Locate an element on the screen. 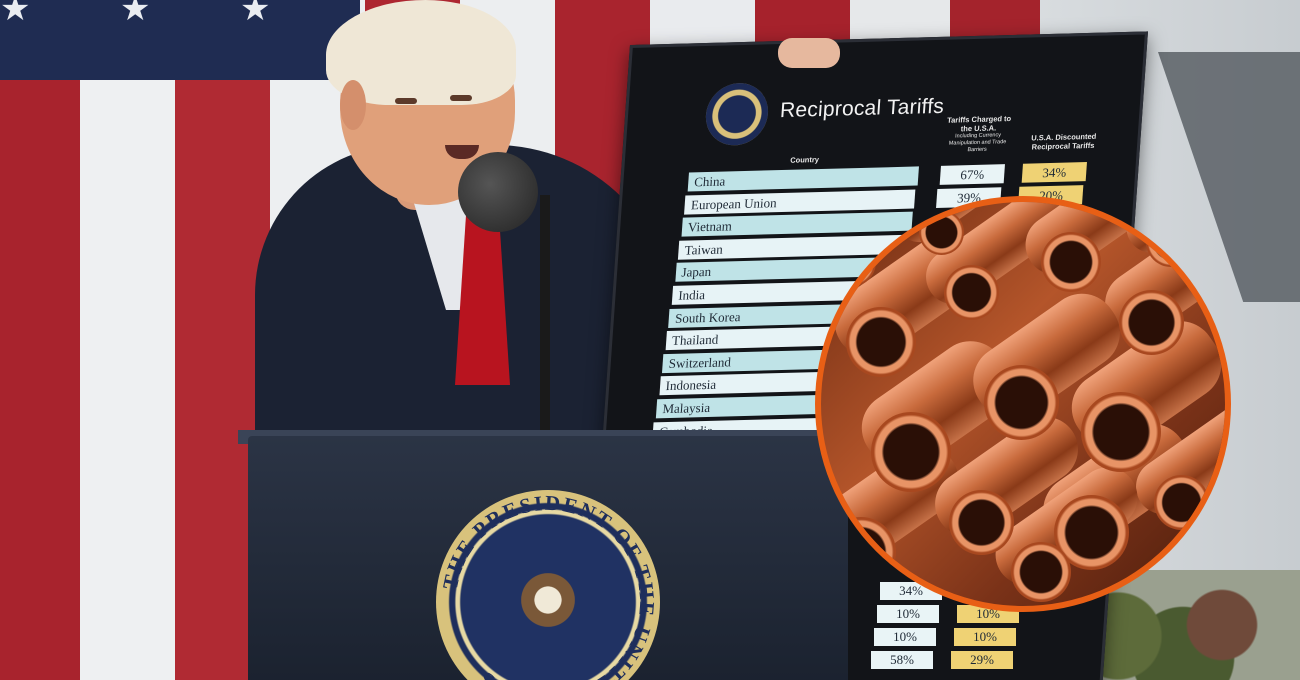 This screenshot has height=680, width=1300. microphone-icon is located at coordinates (498, 192).